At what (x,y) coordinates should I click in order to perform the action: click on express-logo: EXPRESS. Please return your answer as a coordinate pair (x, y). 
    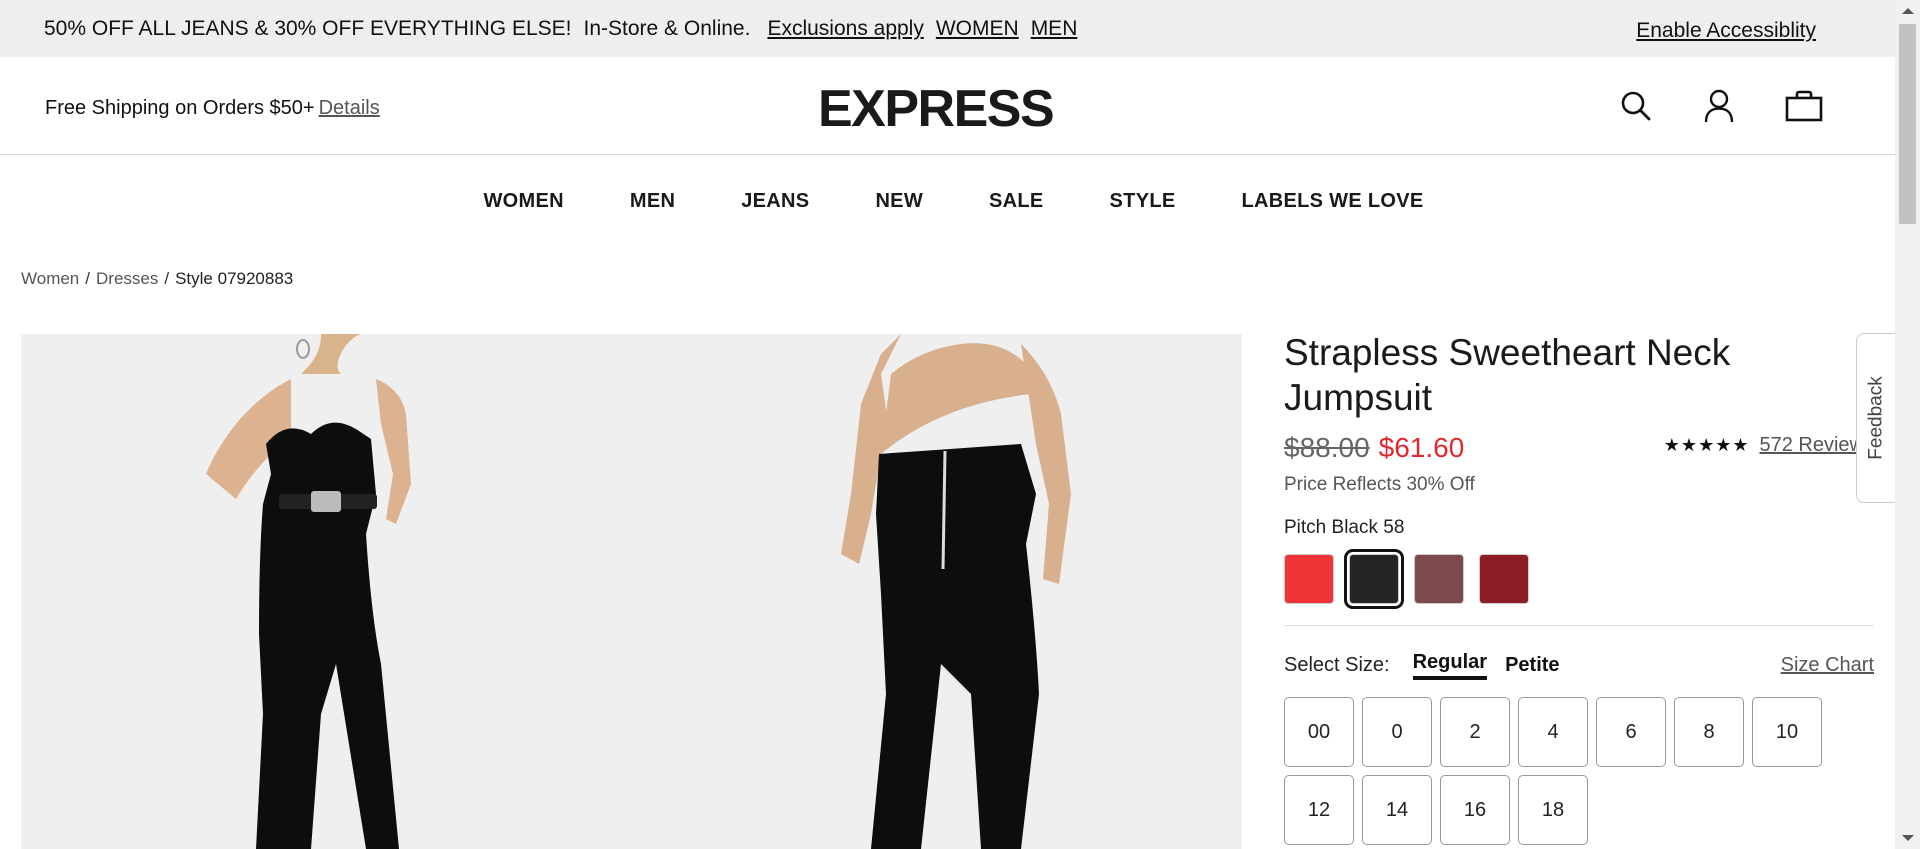
    Looking at the image, I should click on (936, 109).